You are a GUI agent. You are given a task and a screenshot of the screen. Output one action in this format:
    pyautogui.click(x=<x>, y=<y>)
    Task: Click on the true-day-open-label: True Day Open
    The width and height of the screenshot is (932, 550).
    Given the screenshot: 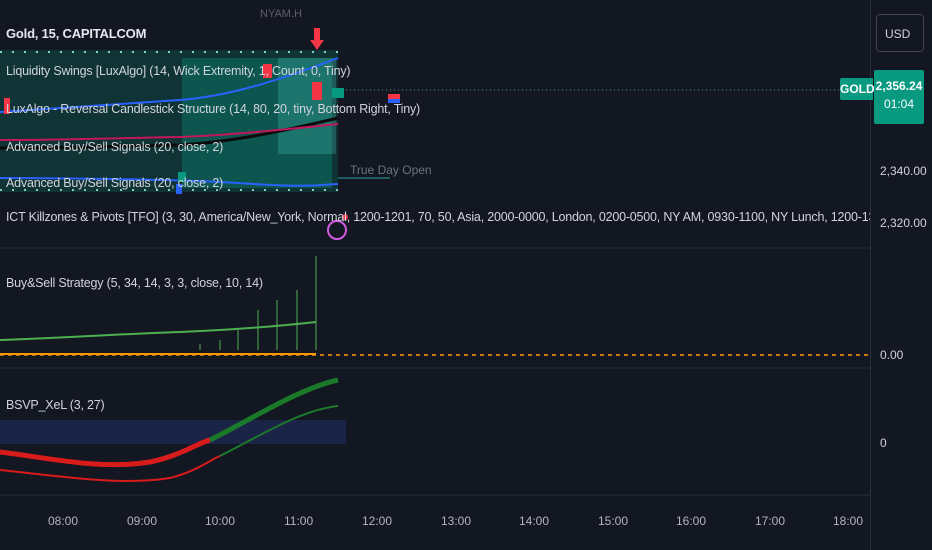 What is the action you would take?
    pyautogui.click(x=391, y=170)
    